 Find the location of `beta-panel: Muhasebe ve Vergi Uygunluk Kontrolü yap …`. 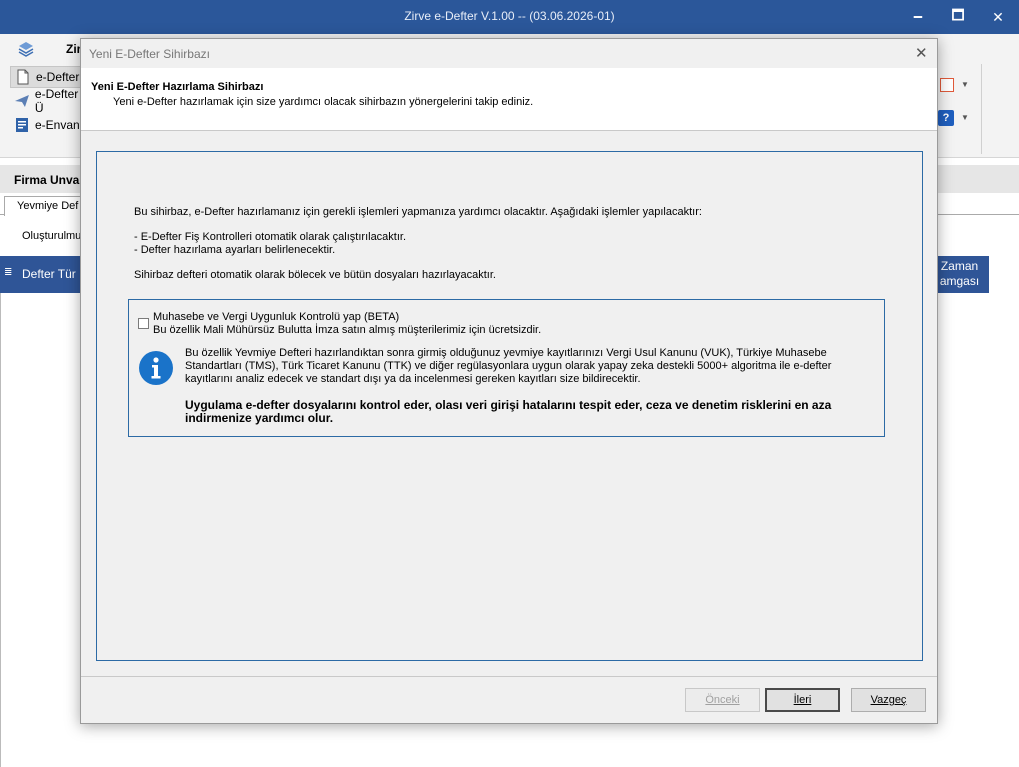

beta-panel: Muhasebe ve Vergi Uygunluk Kontrolü yap … is located at coordinates (506, 368).